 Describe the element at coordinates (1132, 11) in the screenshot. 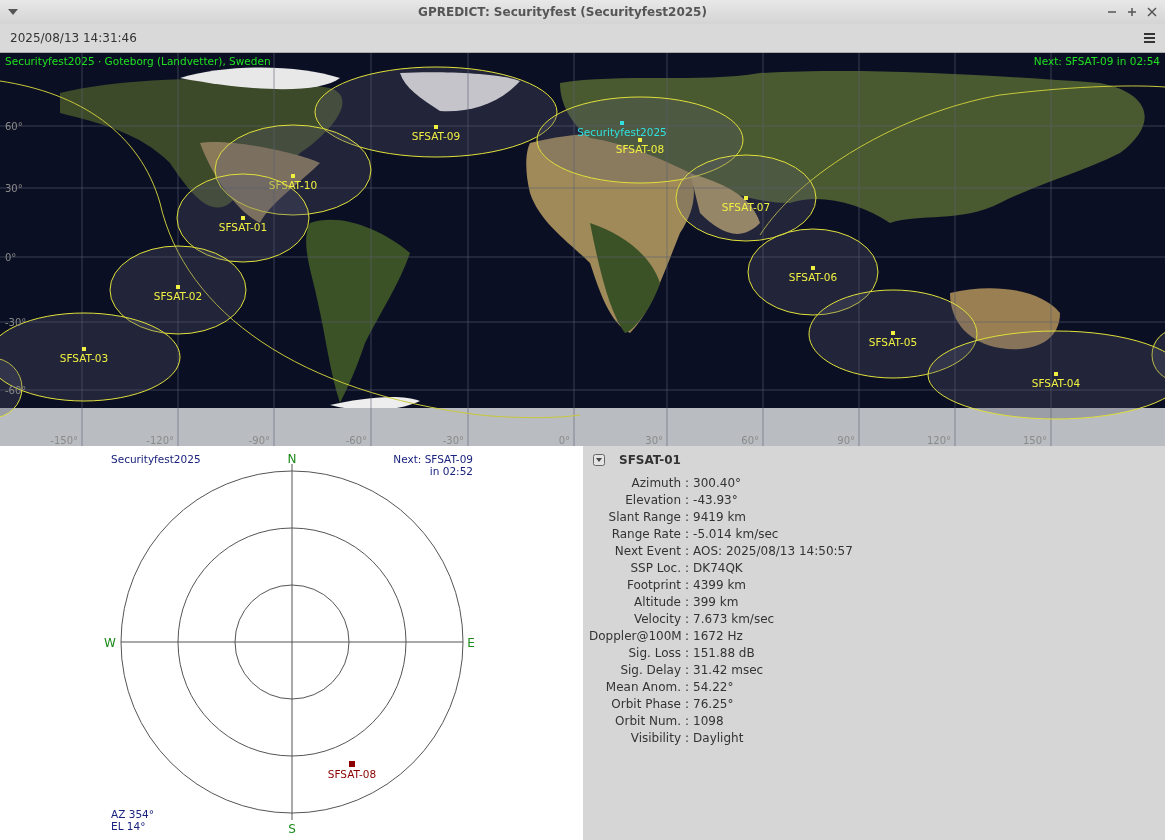

I see `maximize-icon` at that location.